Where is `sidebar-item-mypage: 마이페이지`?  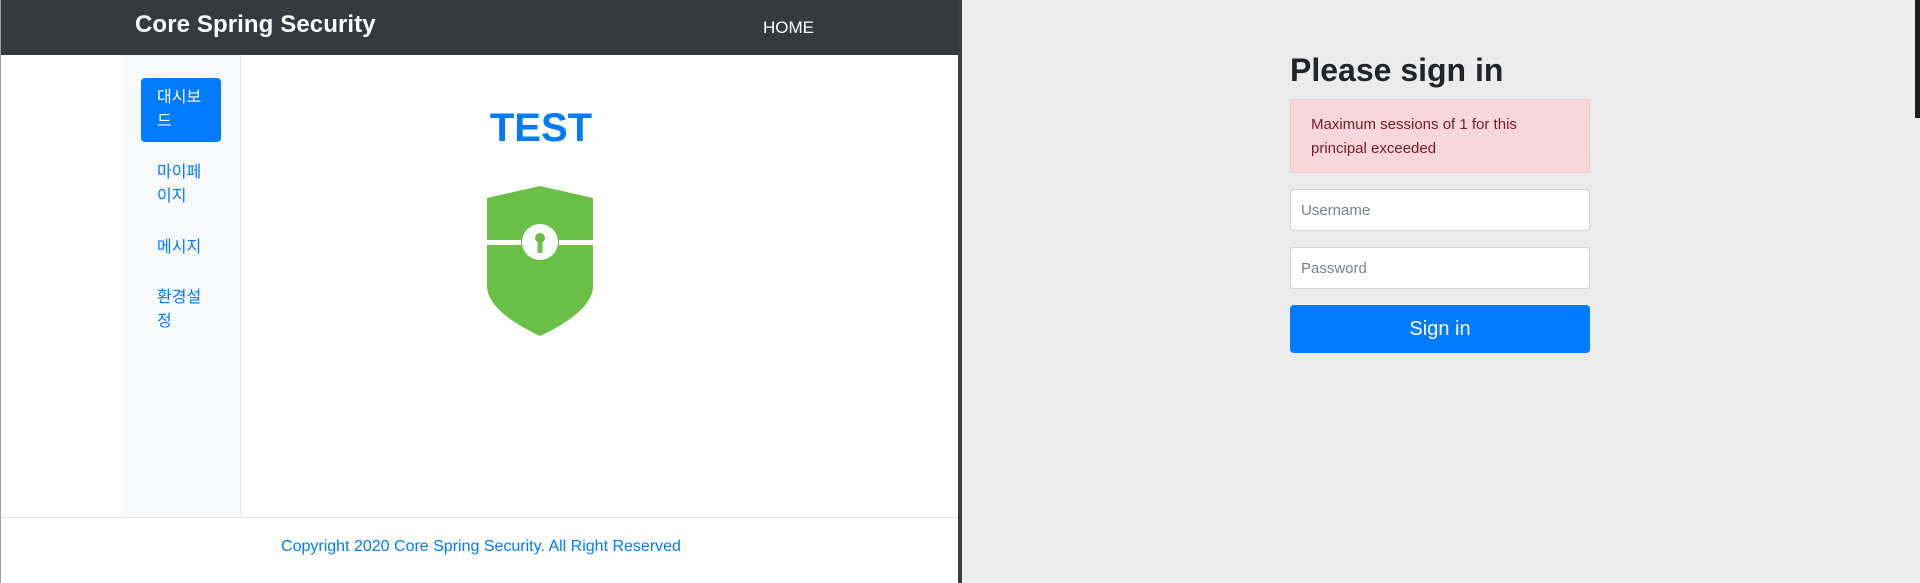 sidebar-item-mypage: 마이페이지 is located at coordinates (181, 185).